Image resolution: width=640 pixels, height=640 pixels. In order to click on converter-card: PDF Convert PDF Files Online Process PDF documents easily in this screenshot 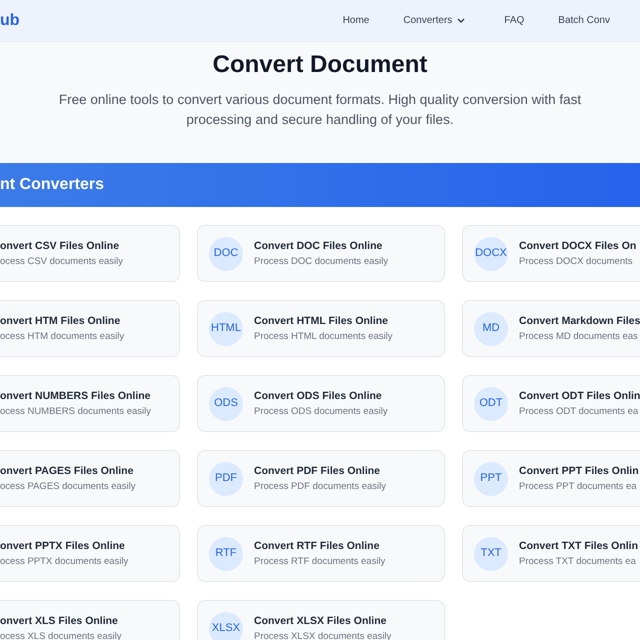, I will do `click(321, 478)`.